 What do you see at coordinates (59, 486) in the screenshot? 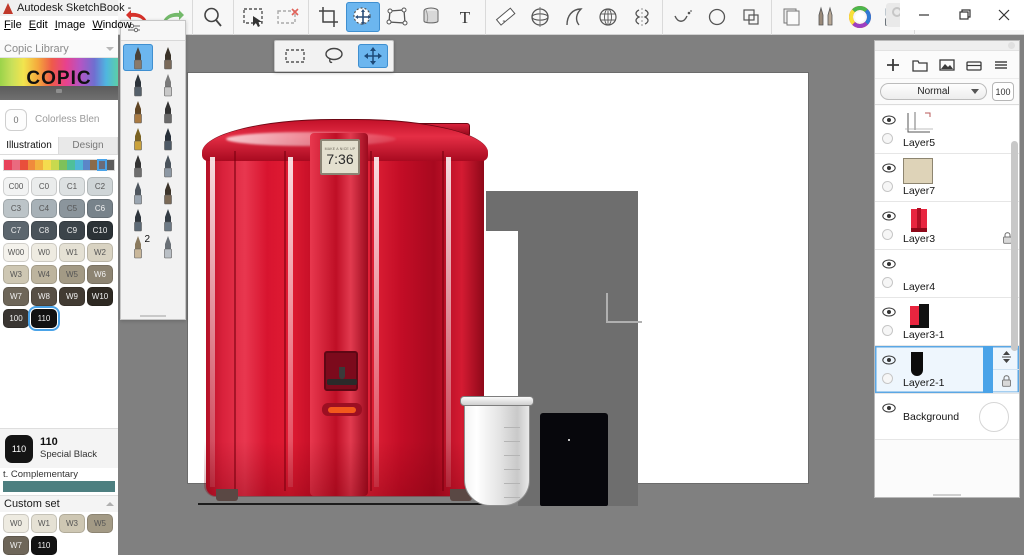
I see `complementary-color-bar` at bounding box center [59, 486].